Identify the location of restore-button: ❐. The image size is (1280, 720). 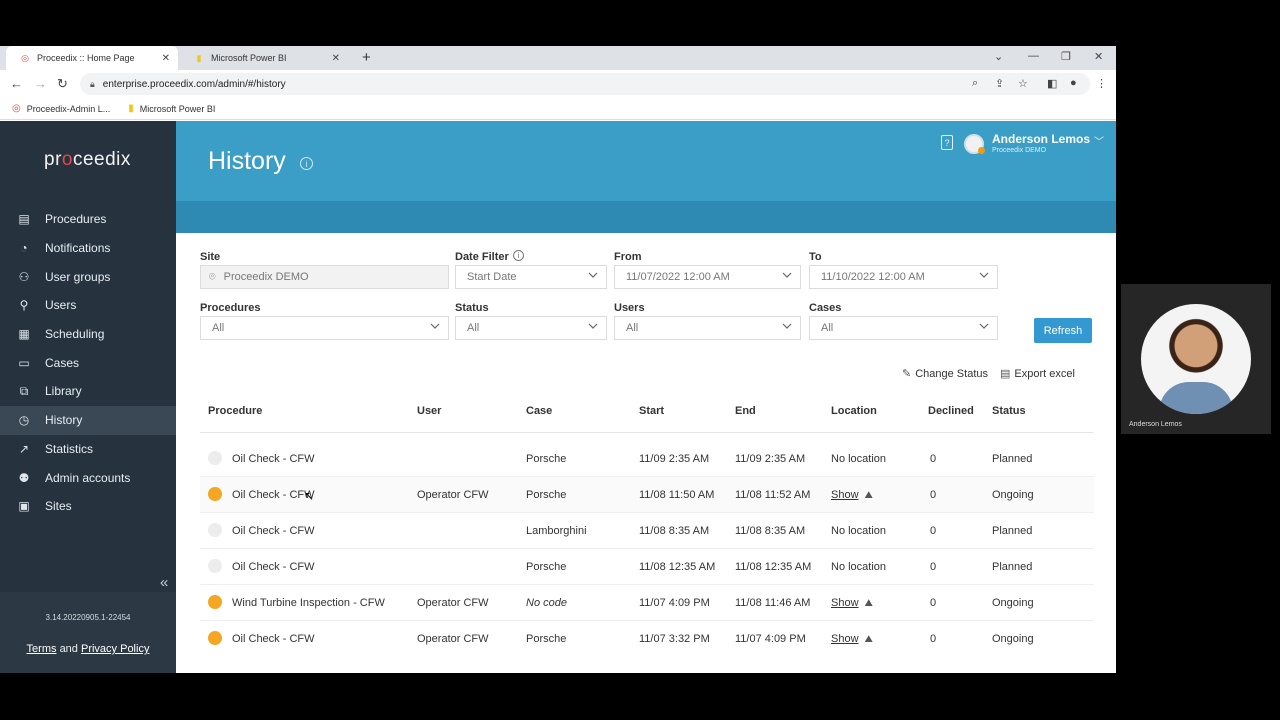
(1066, 56).